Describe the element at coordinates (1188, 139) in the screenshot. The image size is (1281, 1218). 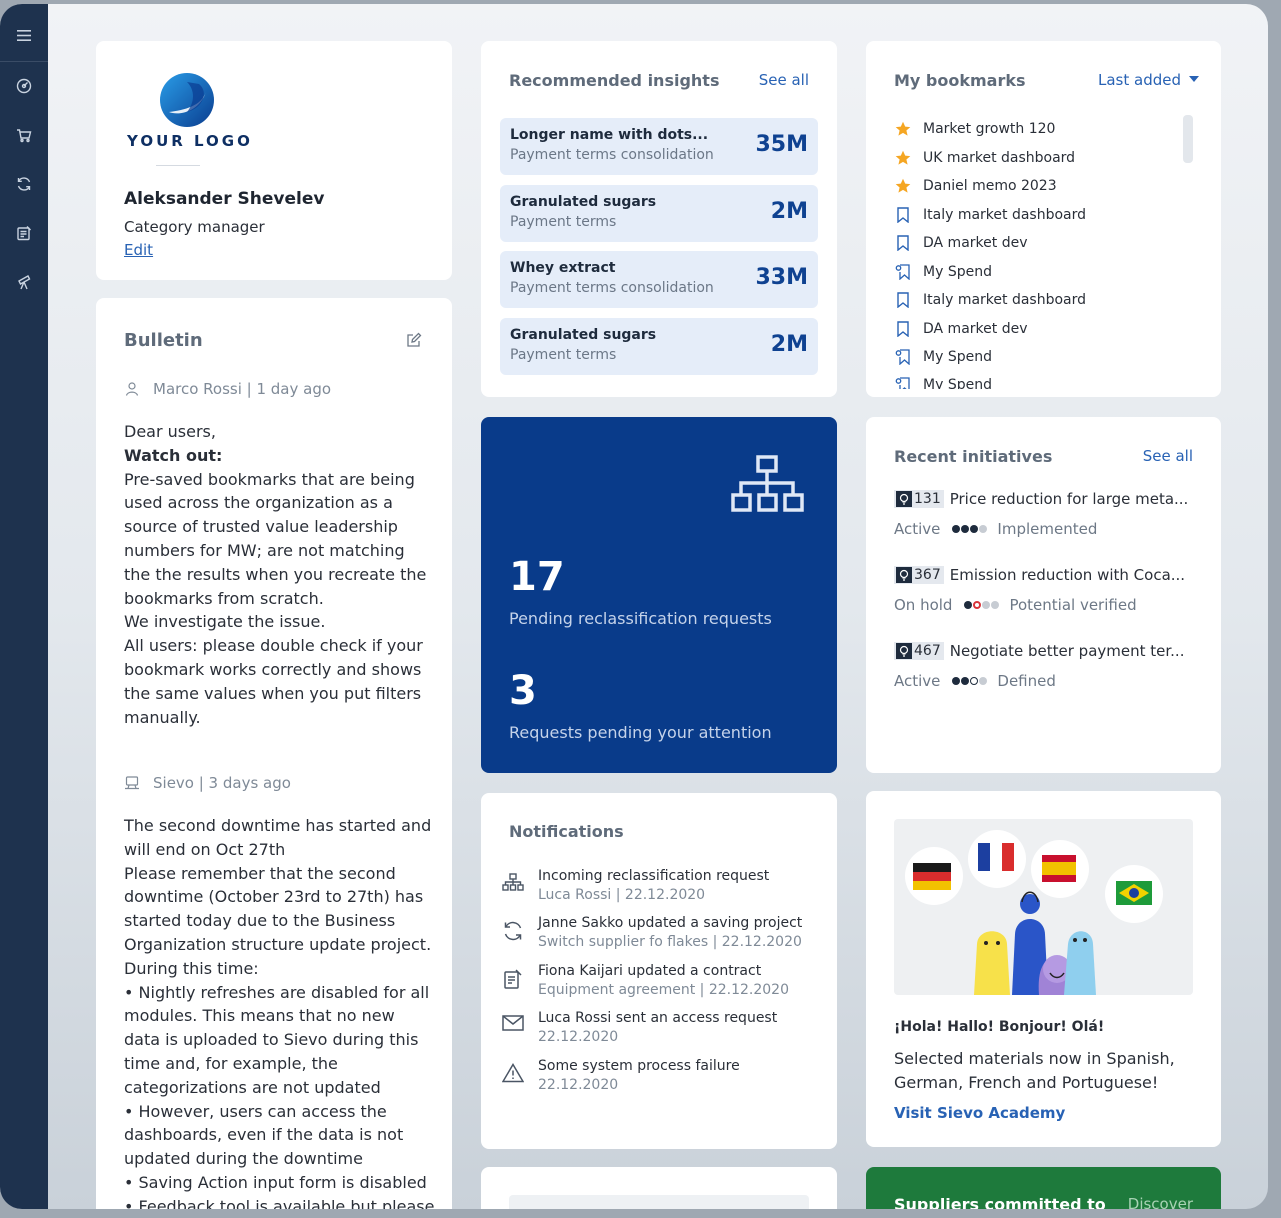
I see `bookmarks-scrollbar` at that location.